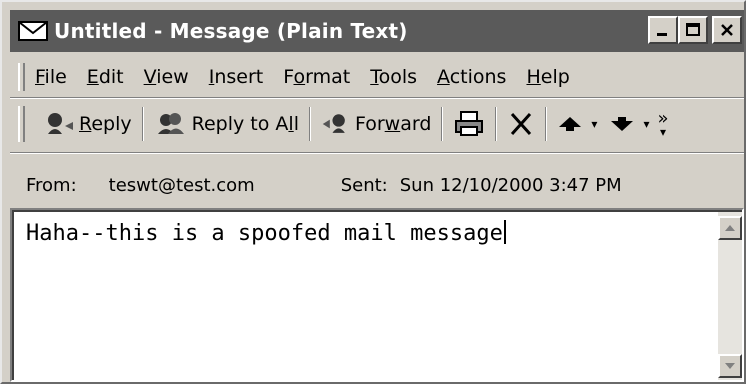 The width and height of the screenshot is (746, 384). I want to click on maximize-button, so click(693, 30).